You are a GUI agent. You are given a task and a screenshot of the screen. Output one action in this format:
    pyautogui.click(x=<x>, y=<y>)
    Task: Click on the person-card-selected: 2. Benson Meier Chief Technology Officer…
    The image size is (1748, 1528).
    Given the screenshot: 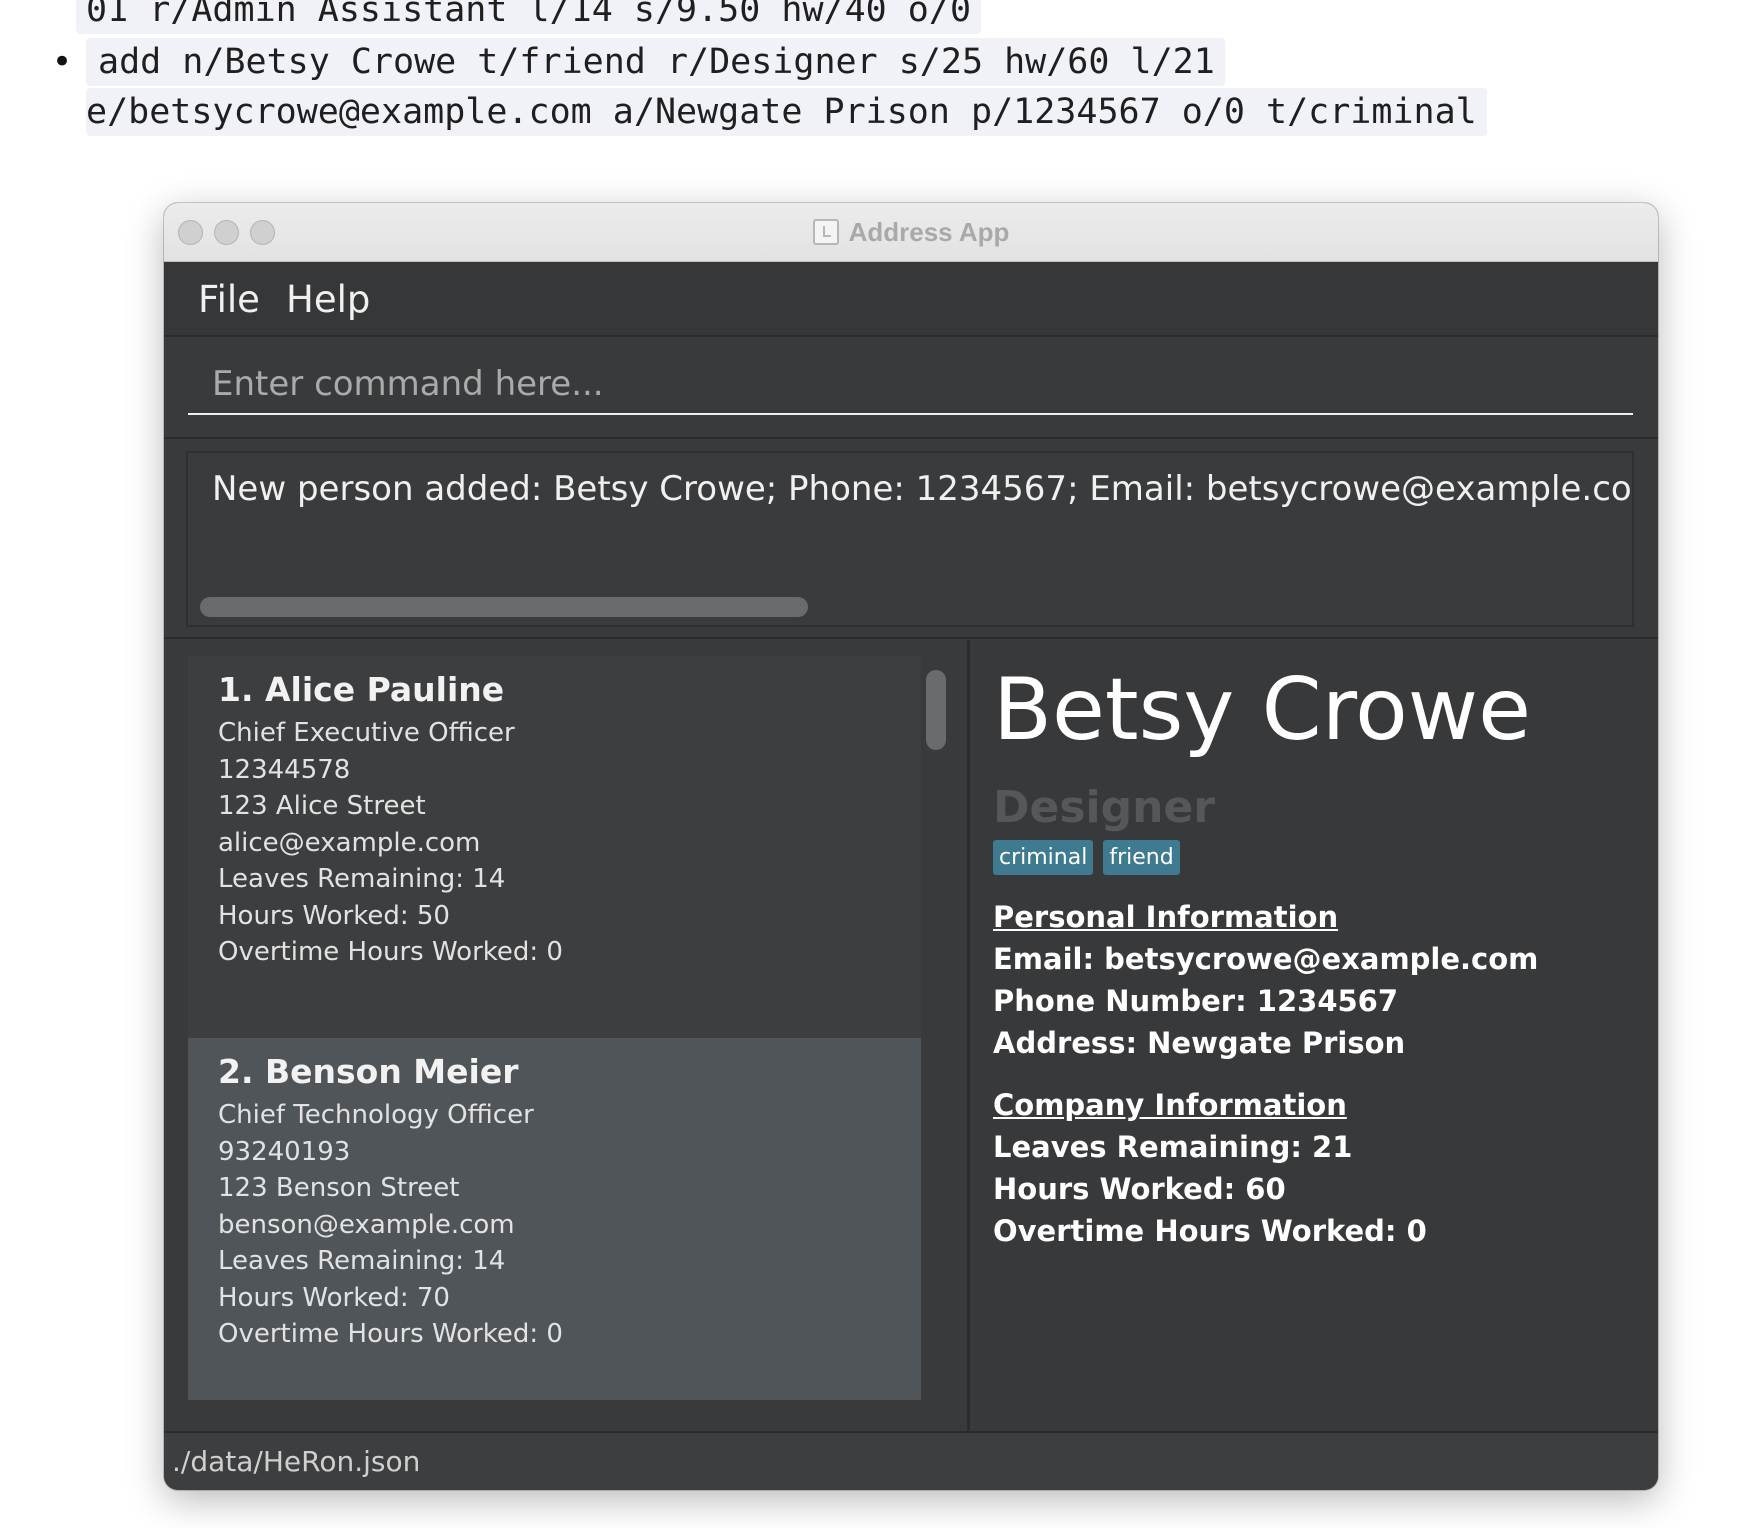 What is the action you would take?
    pyautogui.click(x=554, y=1219)
    